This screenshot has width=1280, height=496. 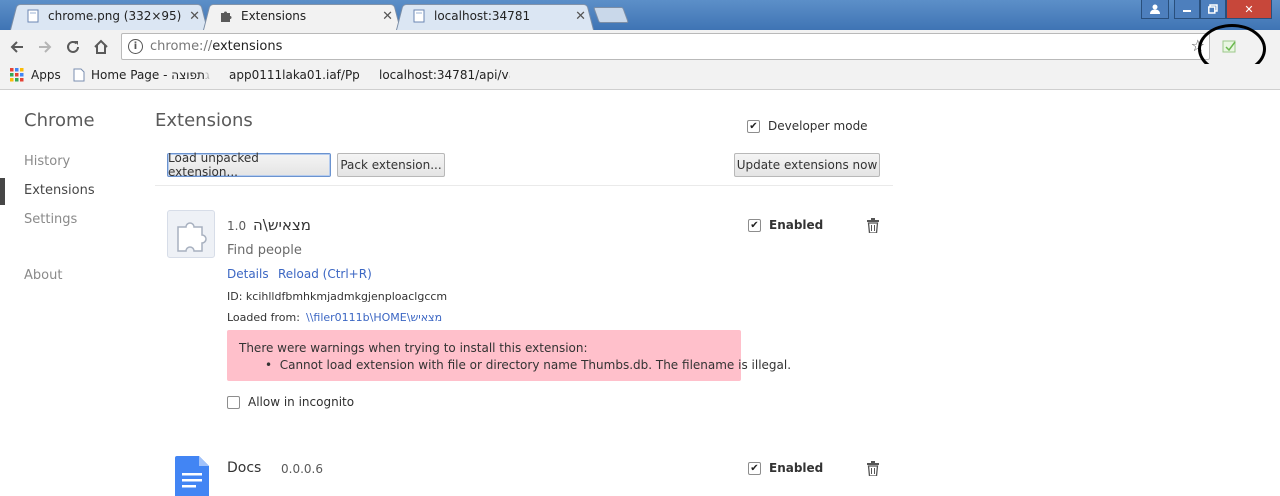 I want to click on home-icon, so click(x=101, y=47).